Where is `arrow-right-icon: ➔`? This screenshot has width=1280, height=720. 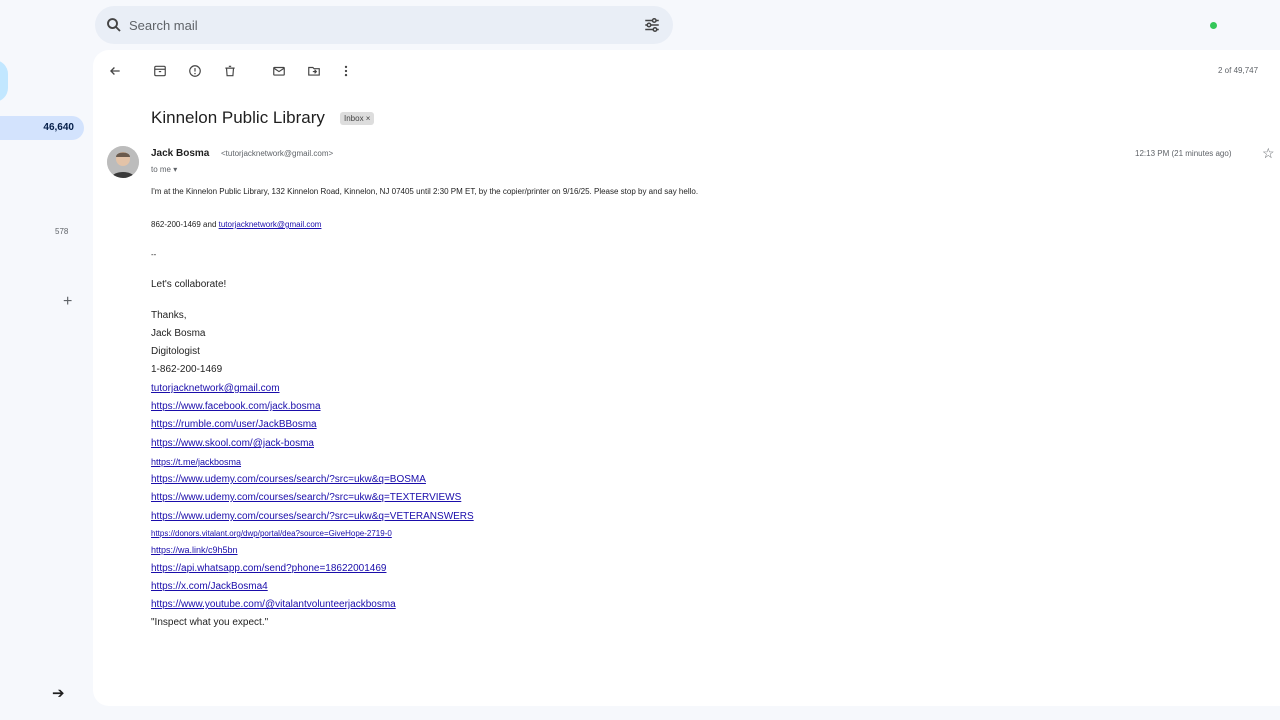
arrow-right-icon: ➔ is located at coordinates (58, 693).